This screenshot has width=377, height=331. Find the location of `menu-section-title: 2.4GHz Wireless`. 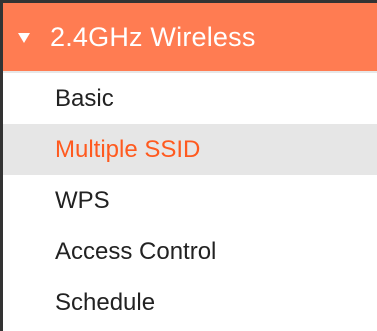

menu-section-title: 2.4GHz Wireless is located at coordinates (153, 36).